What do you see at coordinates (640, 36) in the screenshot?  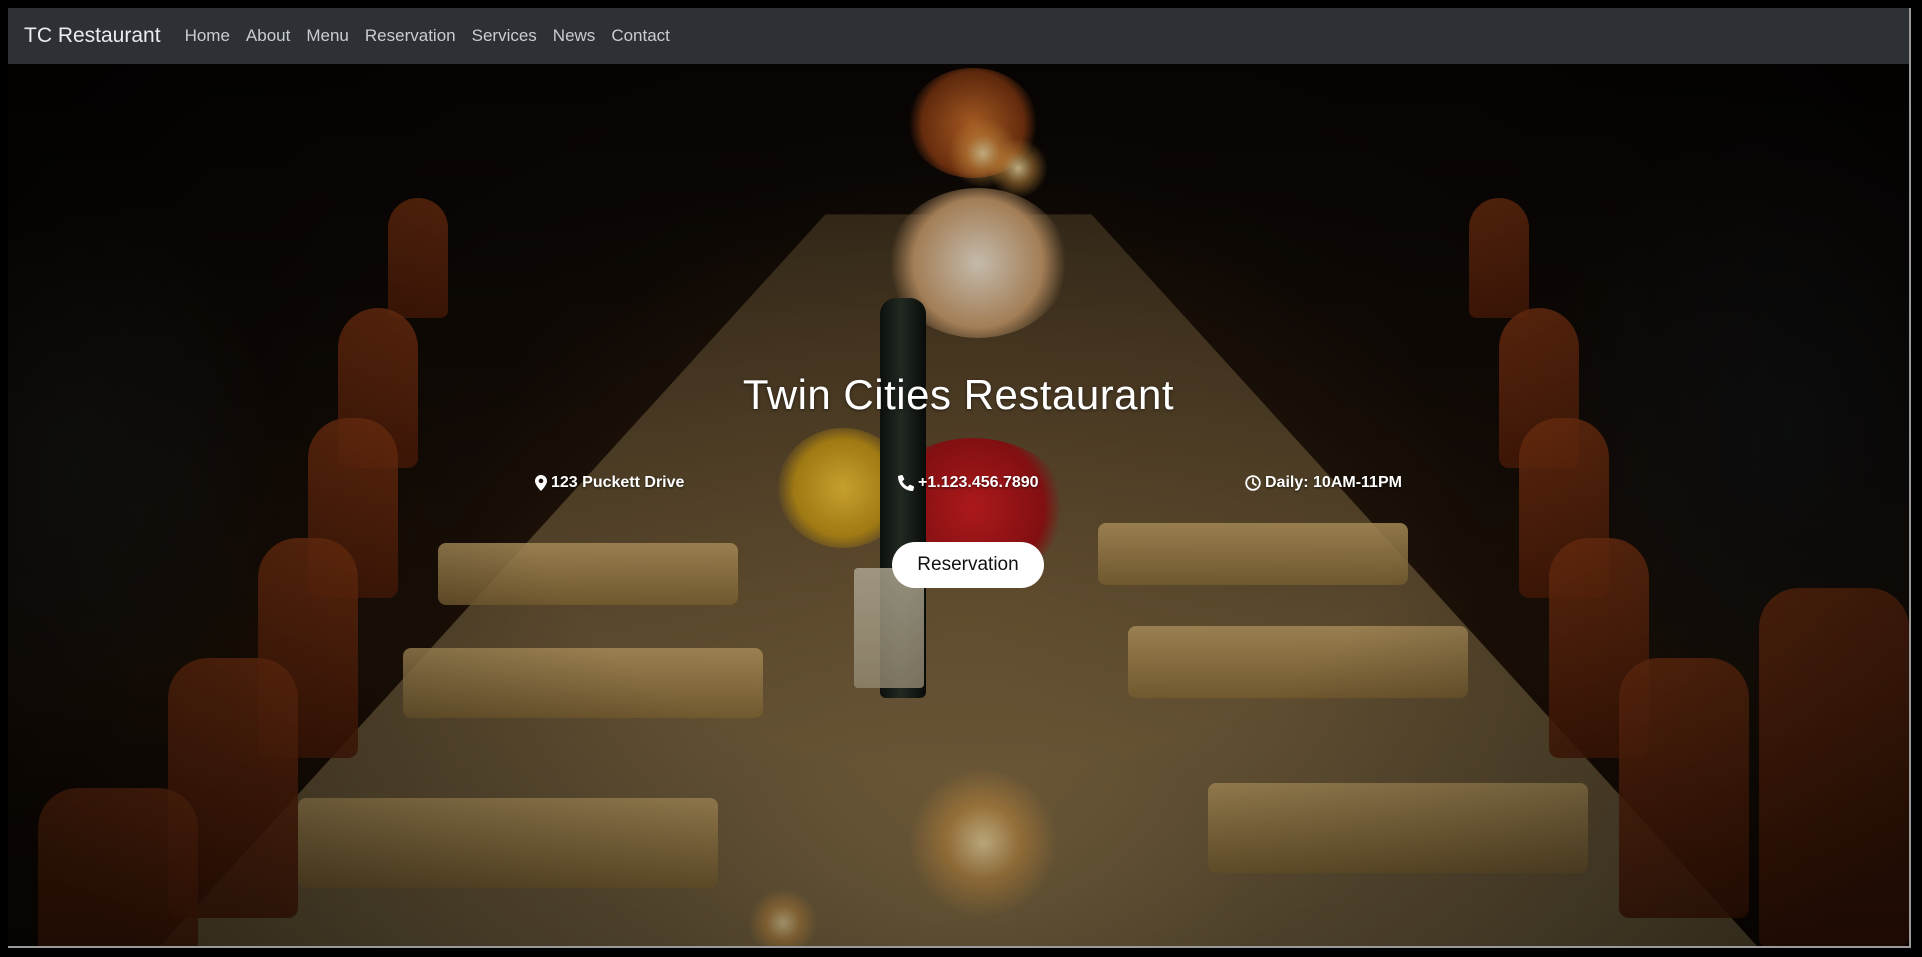 I see `nav-link-contact: Contact` at bounding box center [640, 36].